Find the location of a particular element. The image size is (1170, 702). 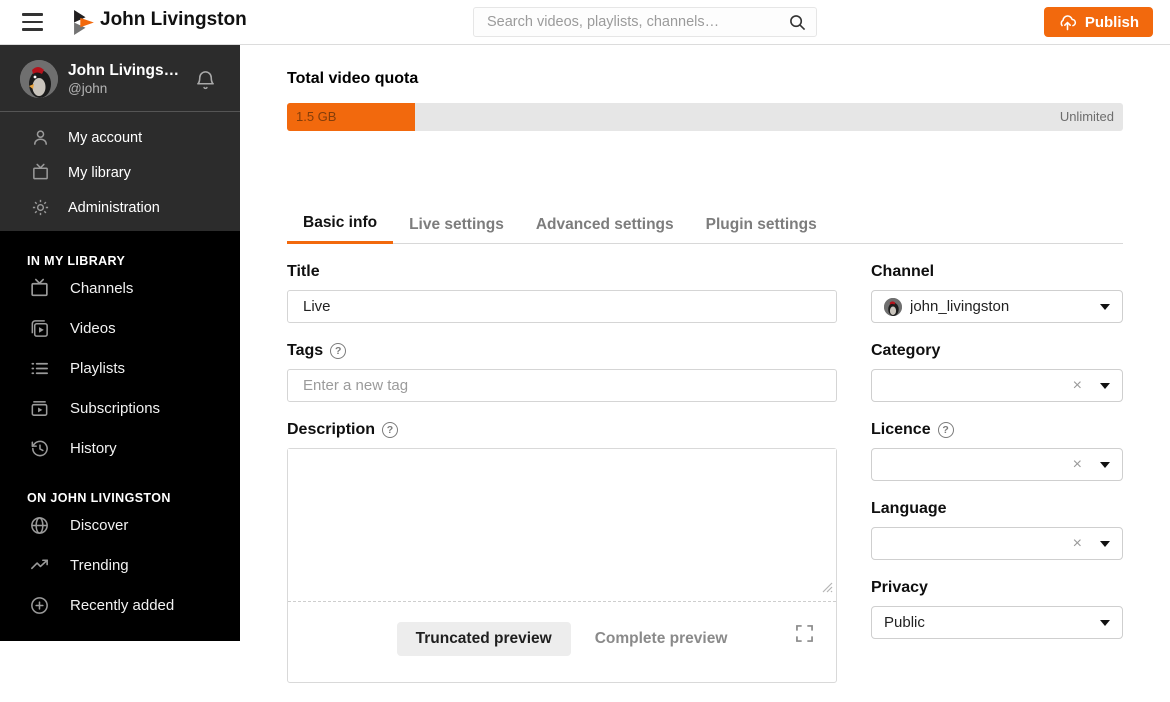

fullscreen-icon is located at coordinates (804, 633).